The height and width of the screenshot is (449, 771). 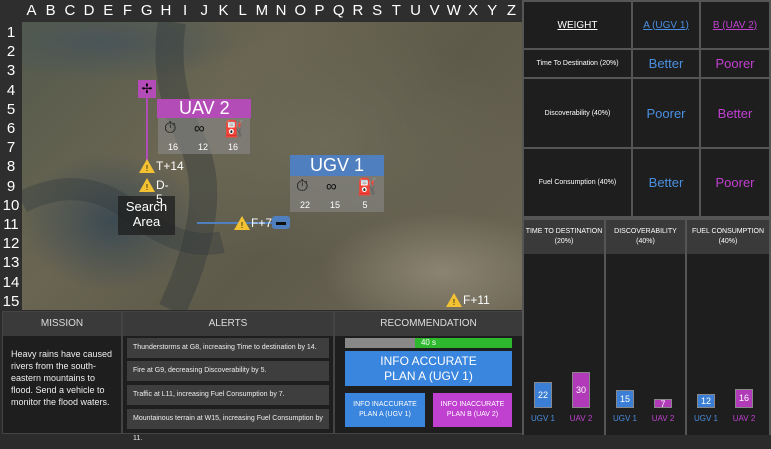 I want to click on marker-label-f11: F+11, so click(x=476, y=300).